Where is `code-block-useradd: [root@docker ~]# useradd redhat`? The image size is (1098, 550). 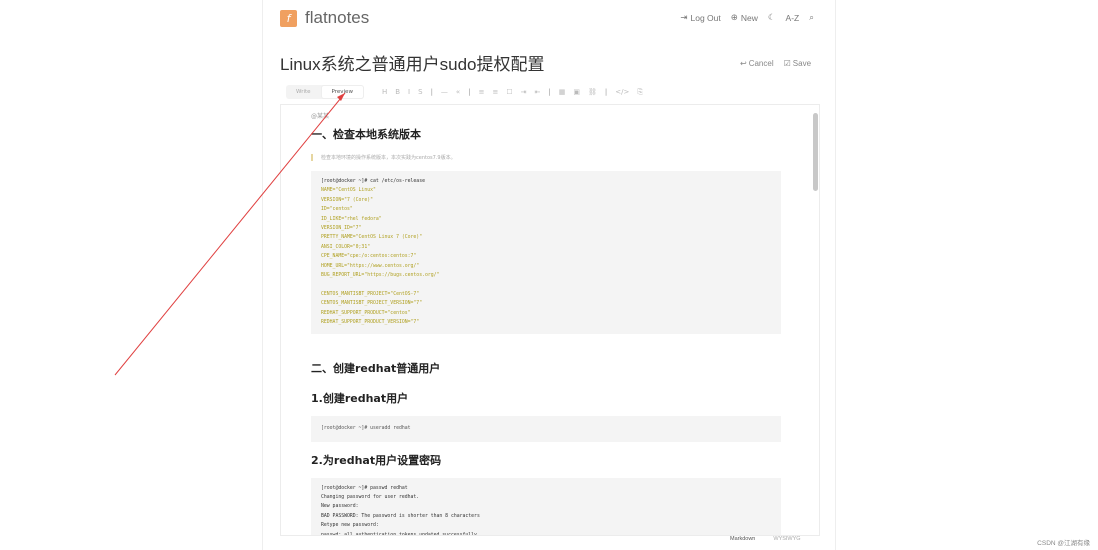 code-block-useradd: [root@docker ~]# useradd redhat is located at coordinates (546, 428).